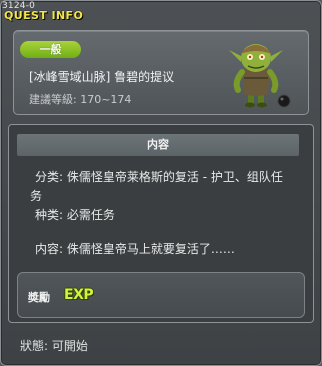 This screenshot has width=322, height=366. Describe the element at coordinates (102, 77) in the screenshot. I see `quest-name: [冰峰雪域山脉] 鲁碧的提议` at that location.